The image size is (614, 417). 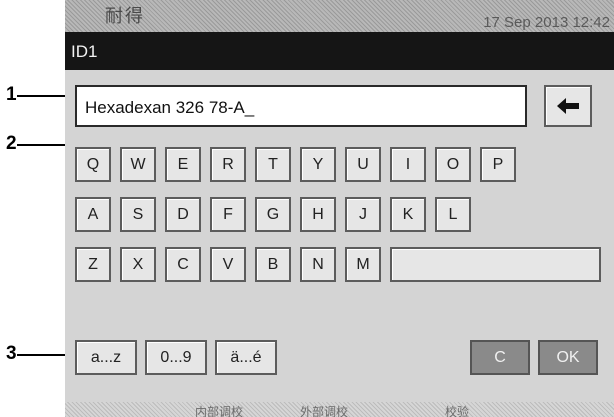 I want to click on footer-bar: 内部调校 外部调校 校验, so click(x=339, y=409).